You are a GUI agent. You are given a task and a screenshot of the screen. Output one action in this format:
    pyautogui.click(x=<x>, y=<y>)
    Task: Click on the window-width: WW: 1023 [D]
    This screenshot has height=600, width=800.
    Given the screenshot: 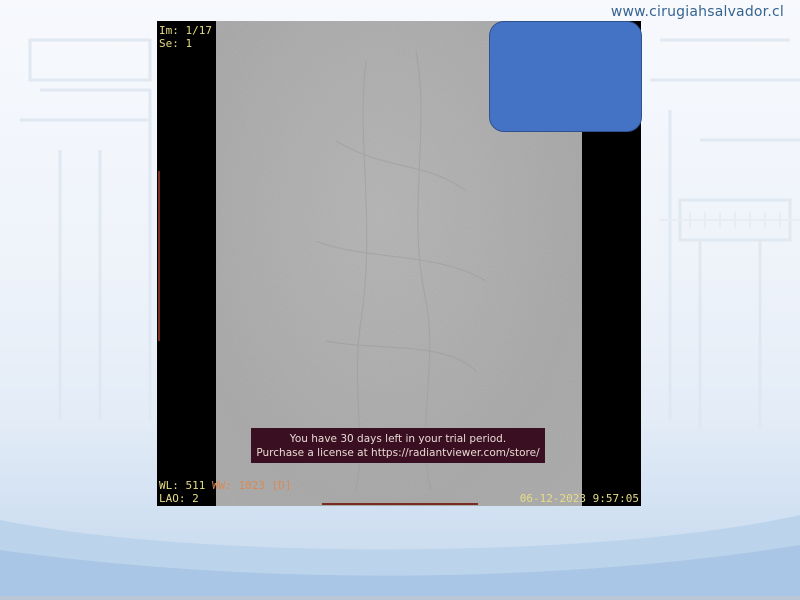 What is the action you would take?
    pyautogui.click(x=251, y=485)
    